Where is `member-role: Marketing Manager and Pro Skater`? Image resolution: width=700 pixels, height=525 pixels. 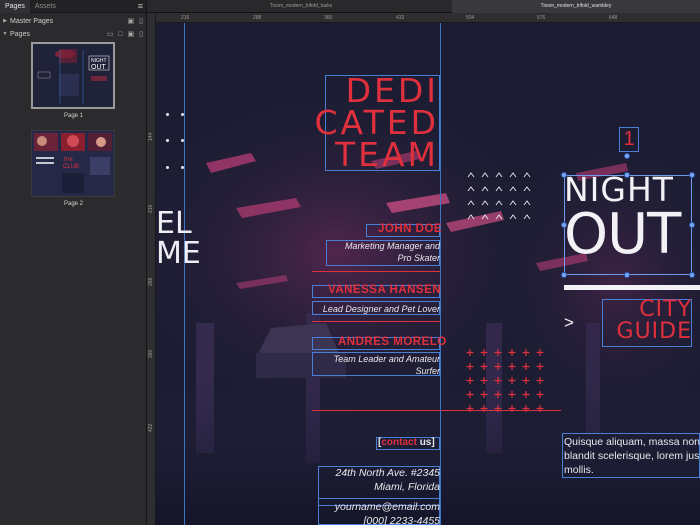 member-role: Marketing Manager and Pro Skater is located at coordinates (378, 252).